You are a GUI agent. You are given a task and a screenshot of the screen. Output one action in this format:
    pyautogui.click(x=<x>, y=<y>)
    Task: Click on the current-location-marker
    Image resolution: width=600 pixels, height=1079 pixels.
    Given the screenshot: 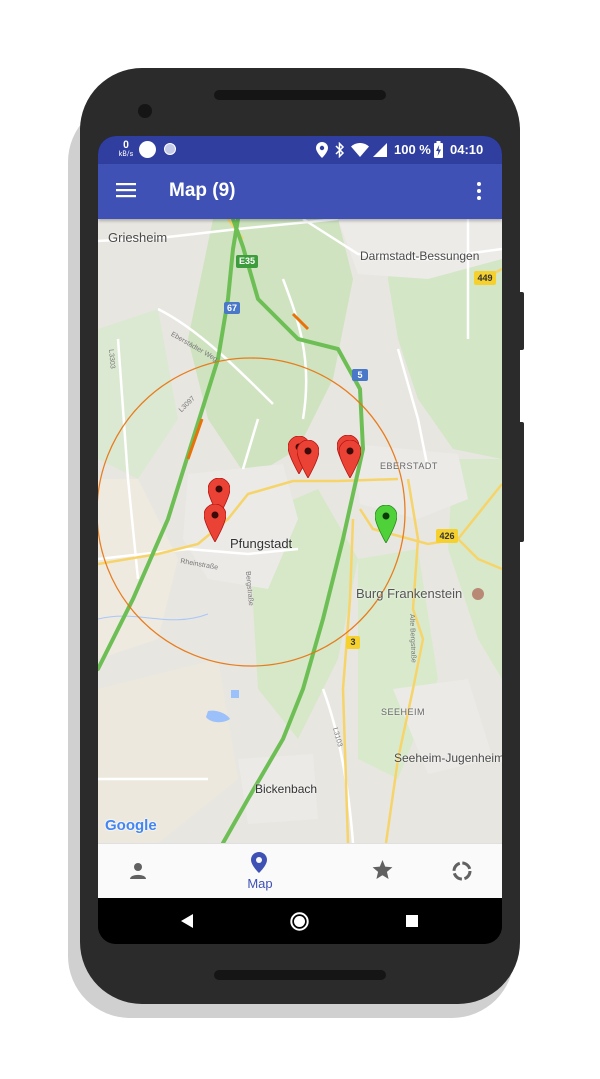 What is the action you would take?
    pyautogui.click(x=386, y=524)
    